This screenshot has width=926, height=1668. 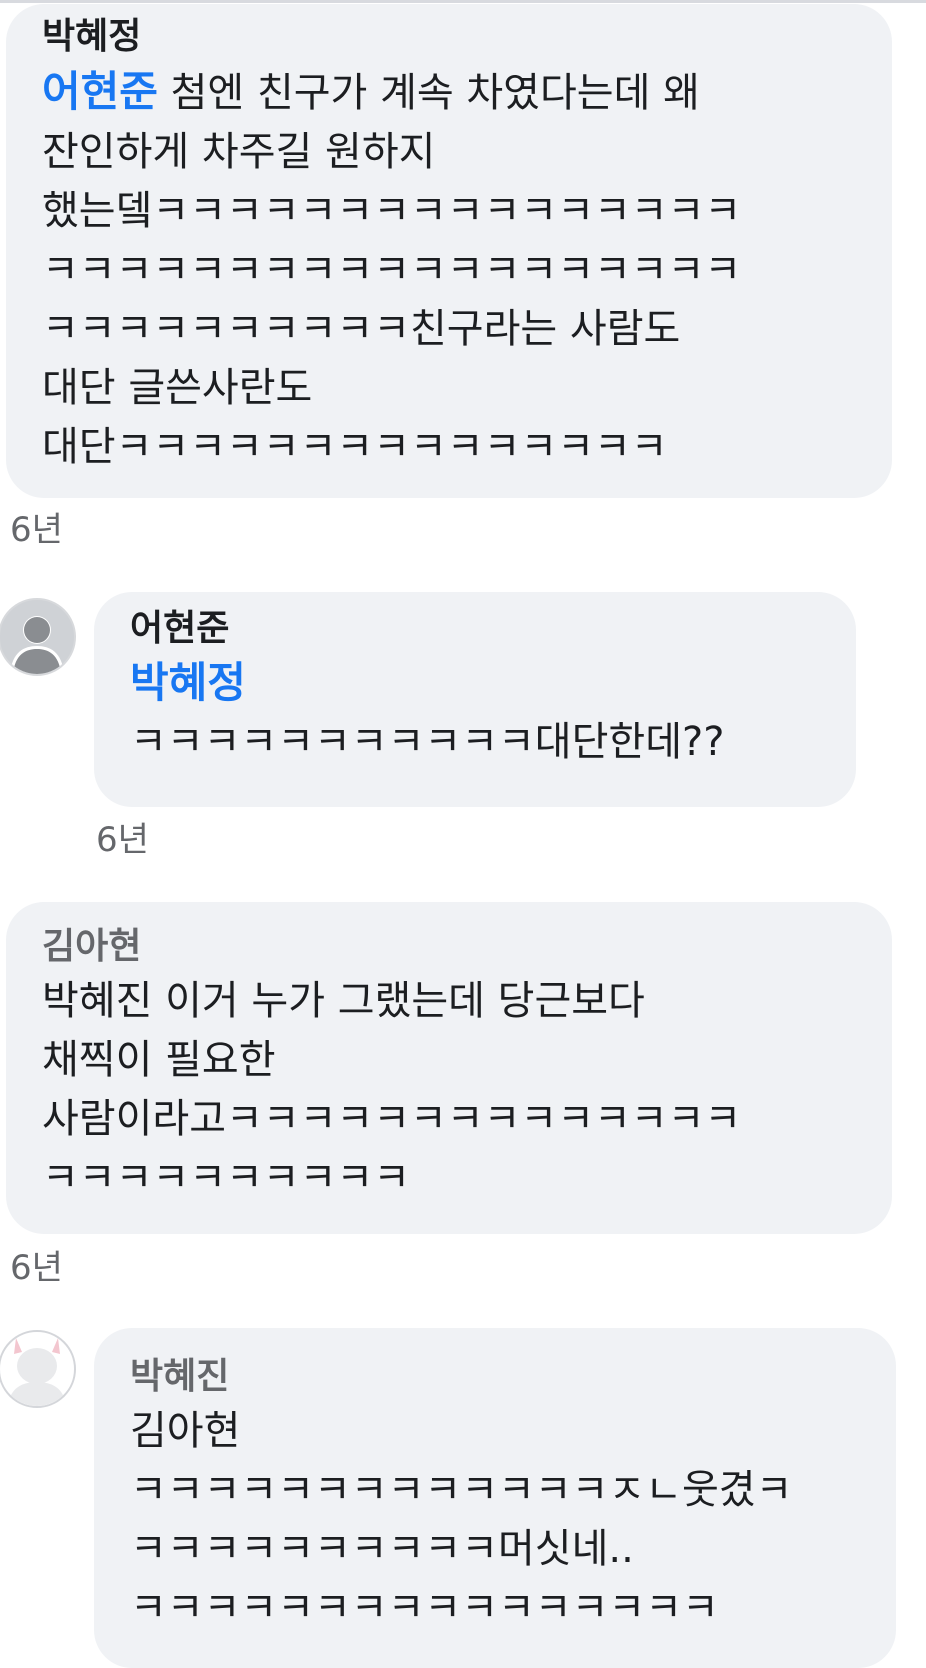 What do you see at coordinates (37, 1372) in the screenshot?
I see `cat-silhouette-icon` at bounding box center [37, 1372].